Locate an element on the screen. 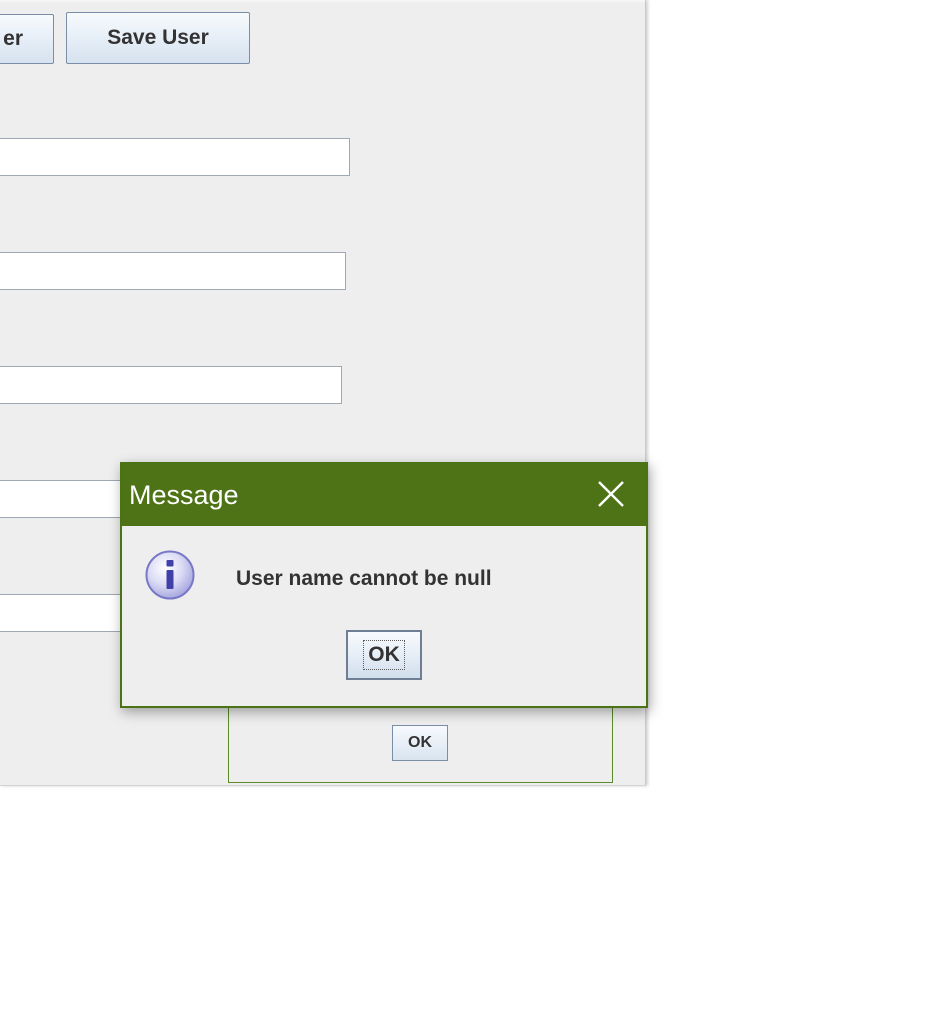 Image resolution: width=932 pixels, height=1018 pixels. ok-button-label: OK is located at coordinates (384, 655).